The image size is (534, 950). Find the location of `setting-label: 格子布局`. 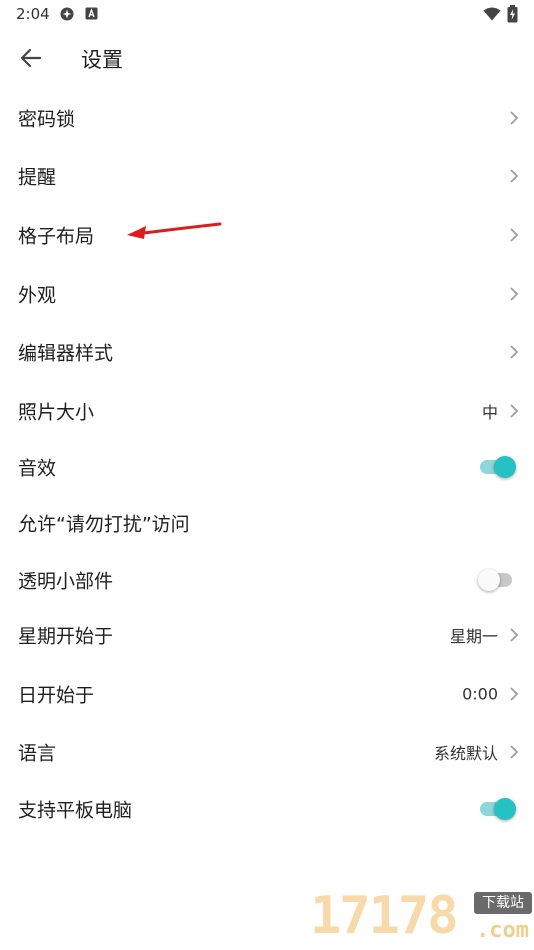

setting-label: 格子布局 is located at coordinates (56, 236).